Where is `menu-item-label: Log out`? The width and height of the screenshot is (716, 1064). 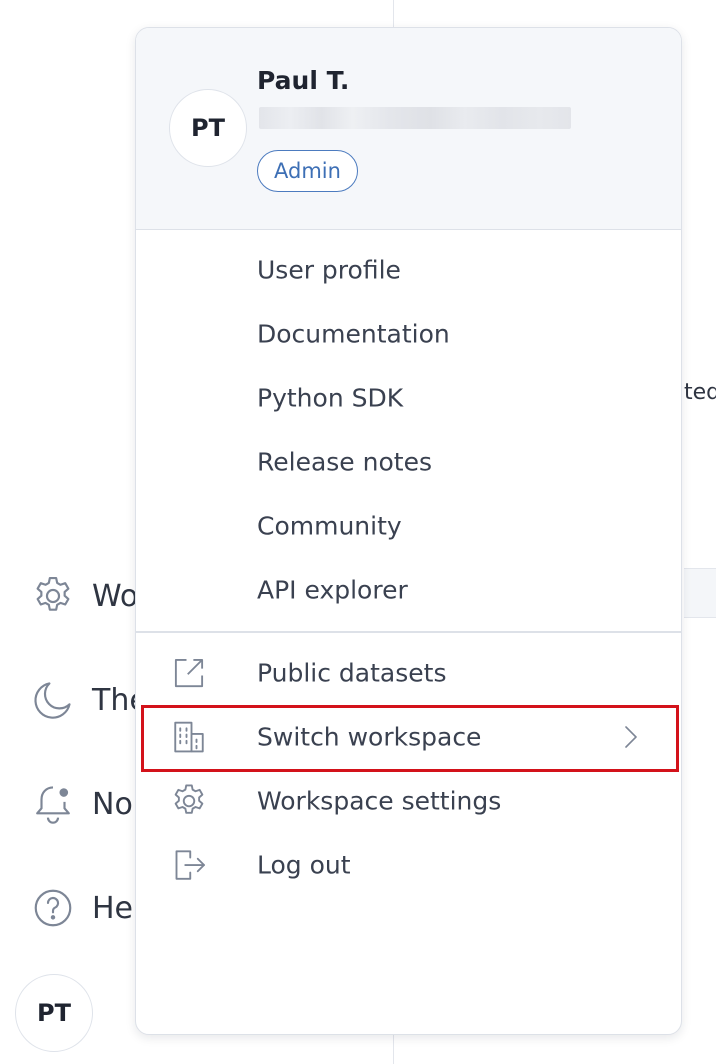 menu-item-label: Log out is located at coordinates (304, 865).